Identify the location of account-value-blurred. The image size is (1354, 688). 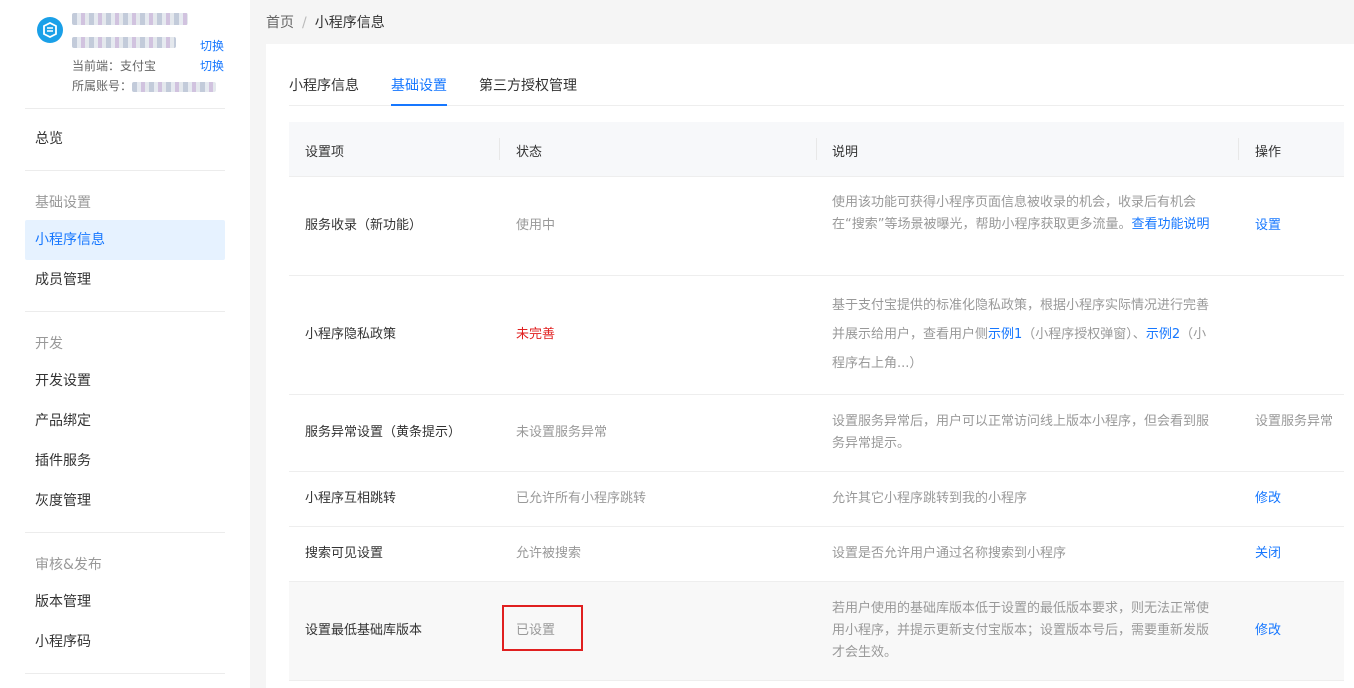
(174, 86).